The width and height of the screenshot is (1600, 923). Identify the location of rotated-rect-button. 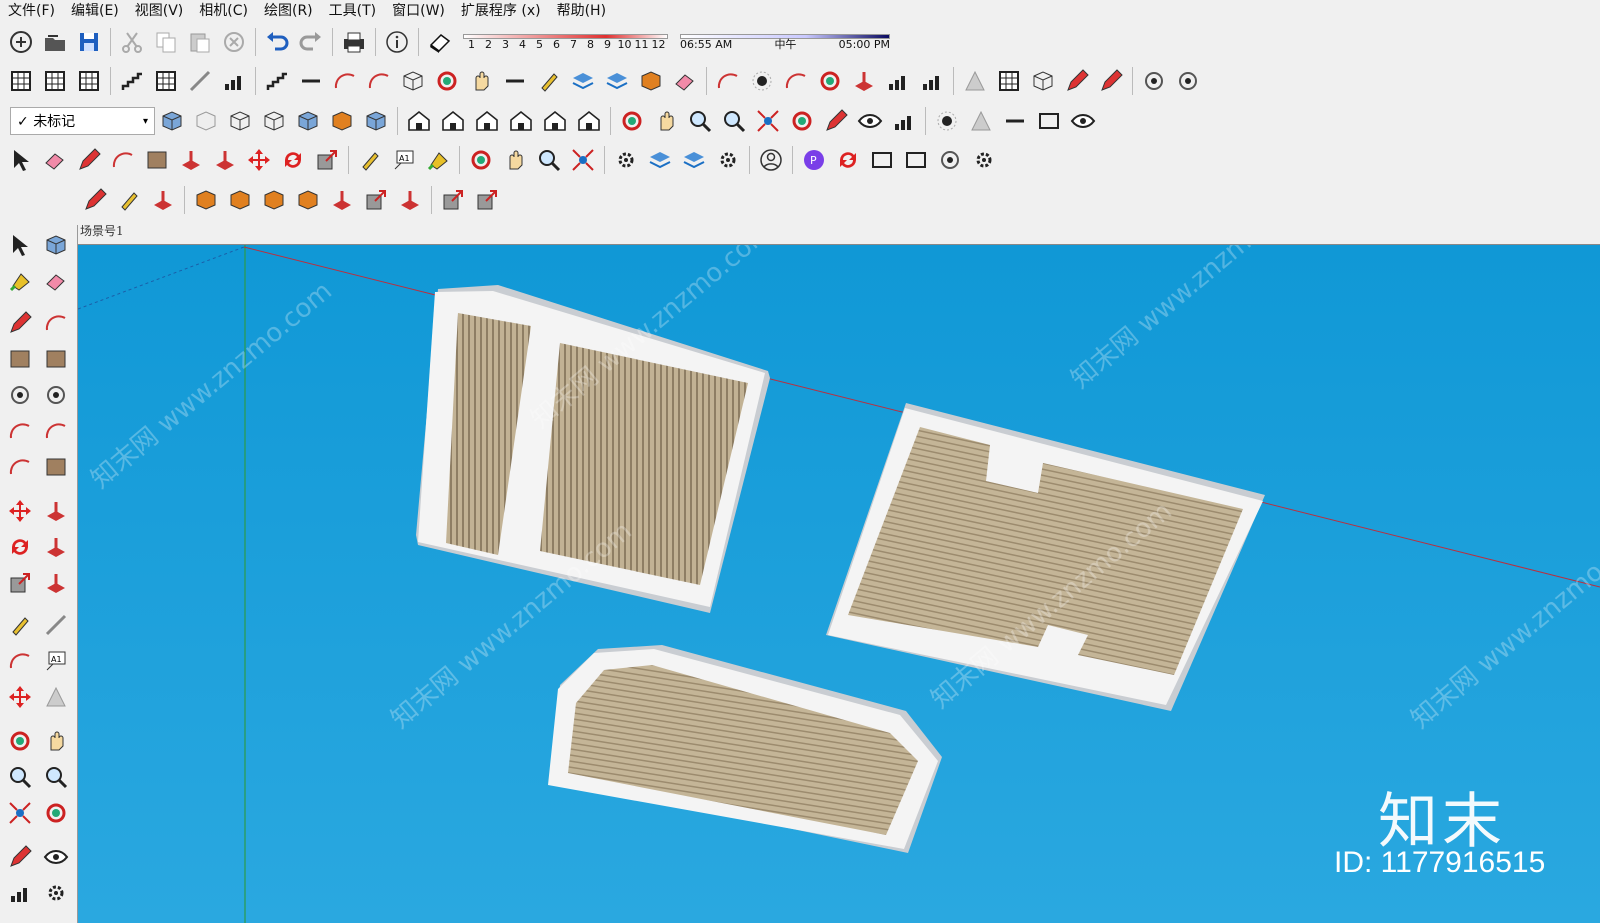
(56, 359).